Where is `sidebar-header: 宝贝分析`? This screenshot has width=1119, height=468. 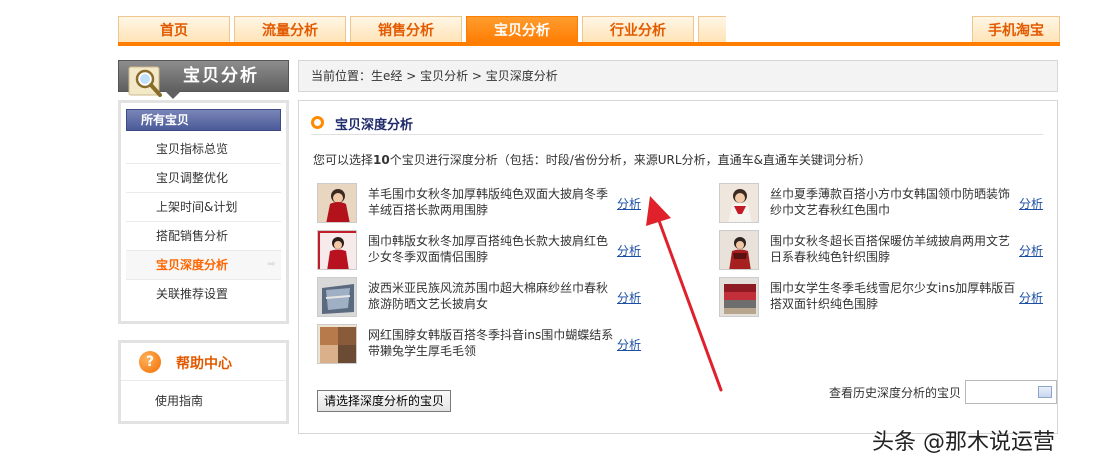
sidebar-header: 宝贝分析 is located at coordinates (203, 79).